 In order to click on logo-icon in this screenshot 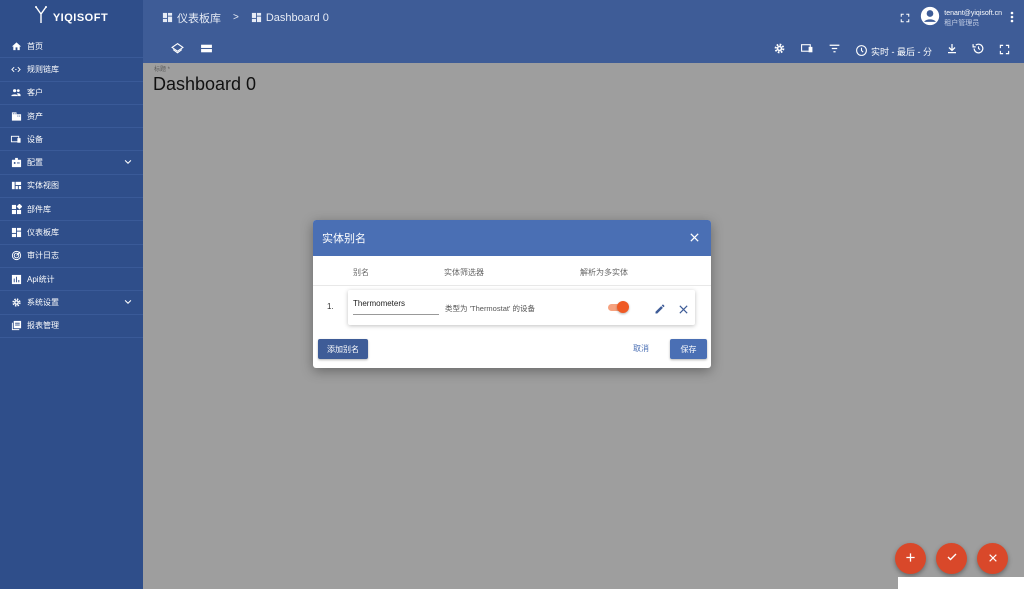, I will do `click(40, 17)`.